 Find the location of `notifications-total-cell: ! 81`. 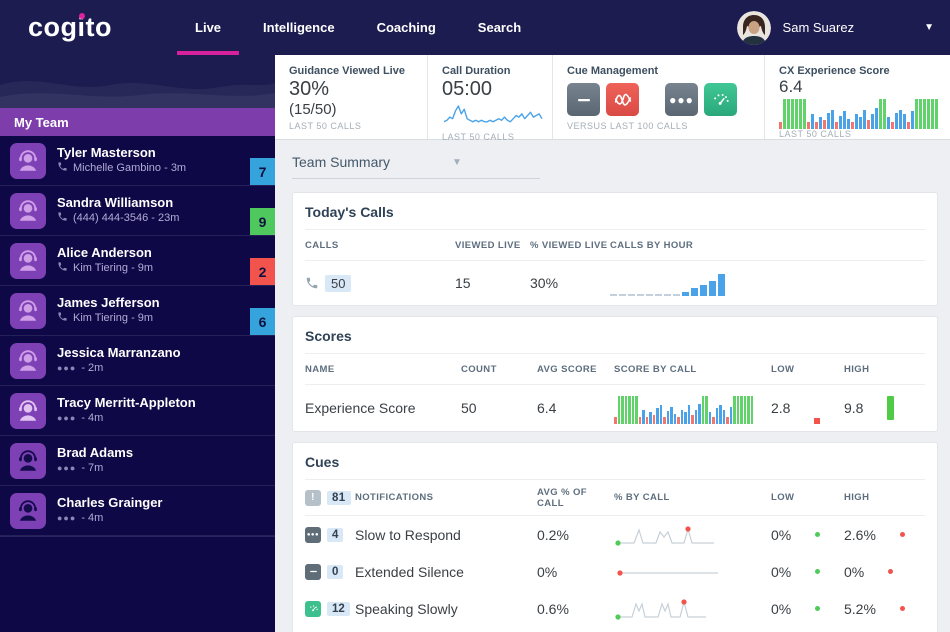

notifications-total-cell: ! 81 is located at coordinates (330, 497).